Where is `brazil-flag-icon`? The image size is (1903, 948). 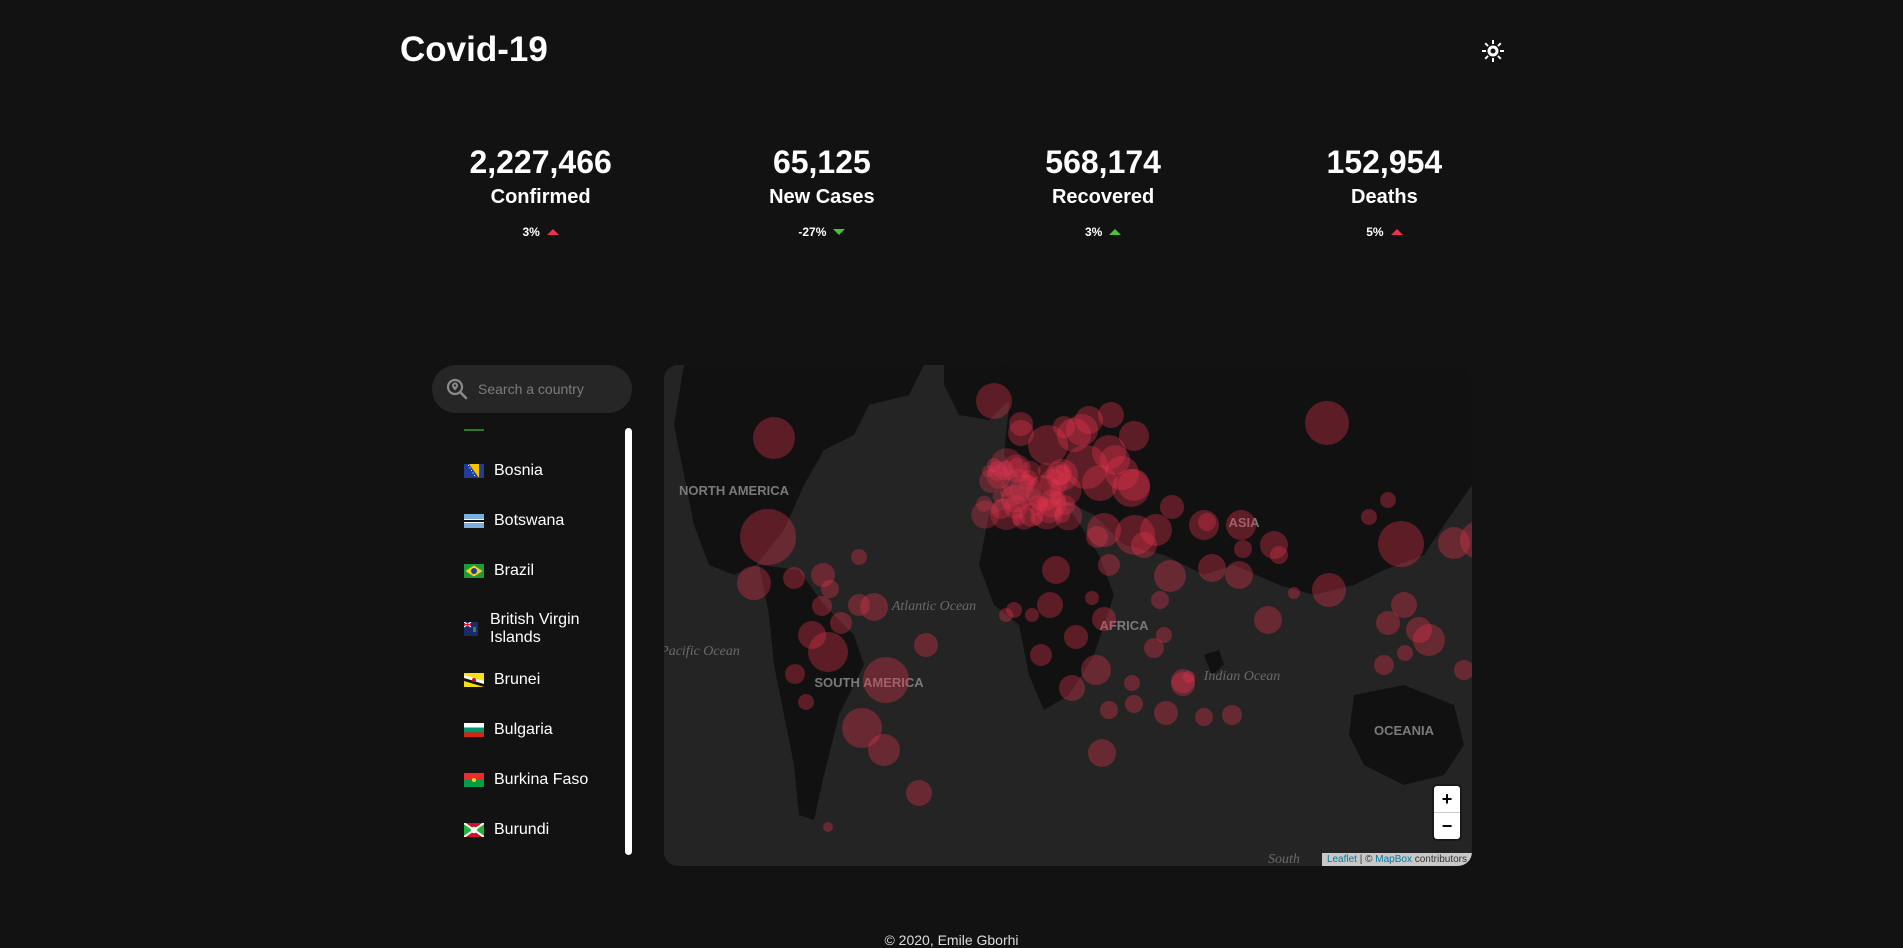 brazil-flag-icon is located at coordinates (474, 571).